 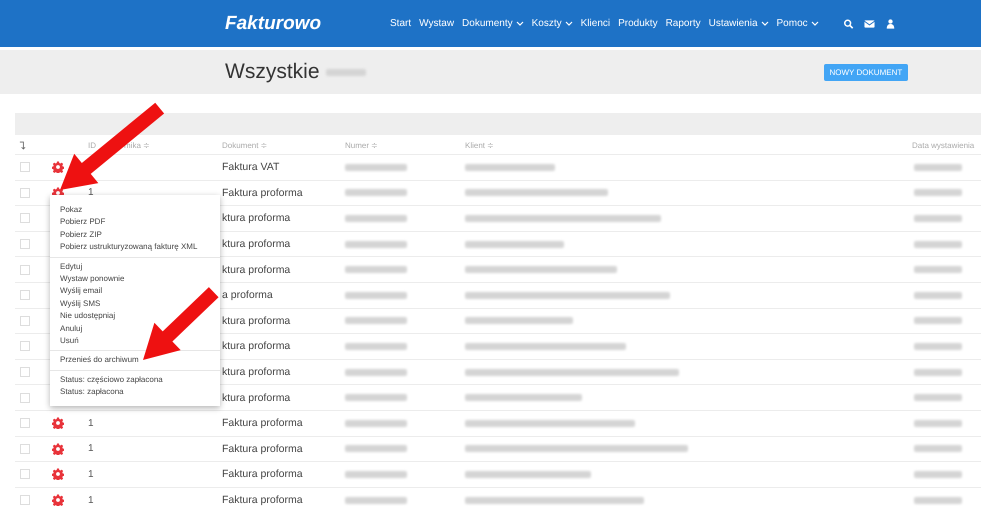 I want to click on table-cell: a proforma, so click(x=247, y=295).